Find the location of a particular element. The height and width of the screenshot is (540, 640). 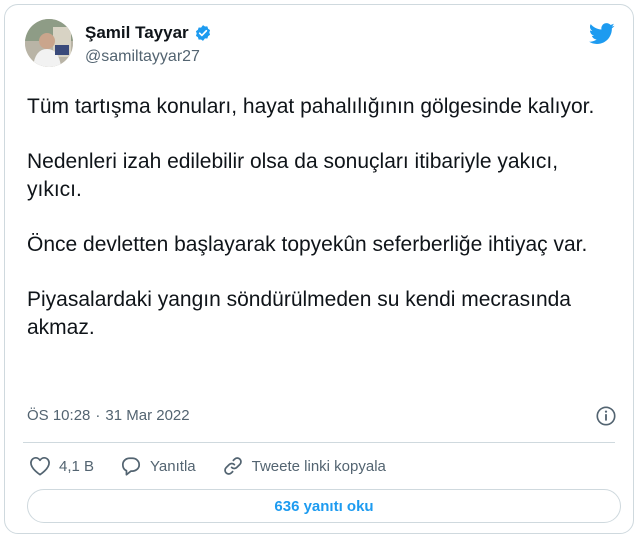

author-handle: @samiltayyar27 is located at coordinates (142, 57).